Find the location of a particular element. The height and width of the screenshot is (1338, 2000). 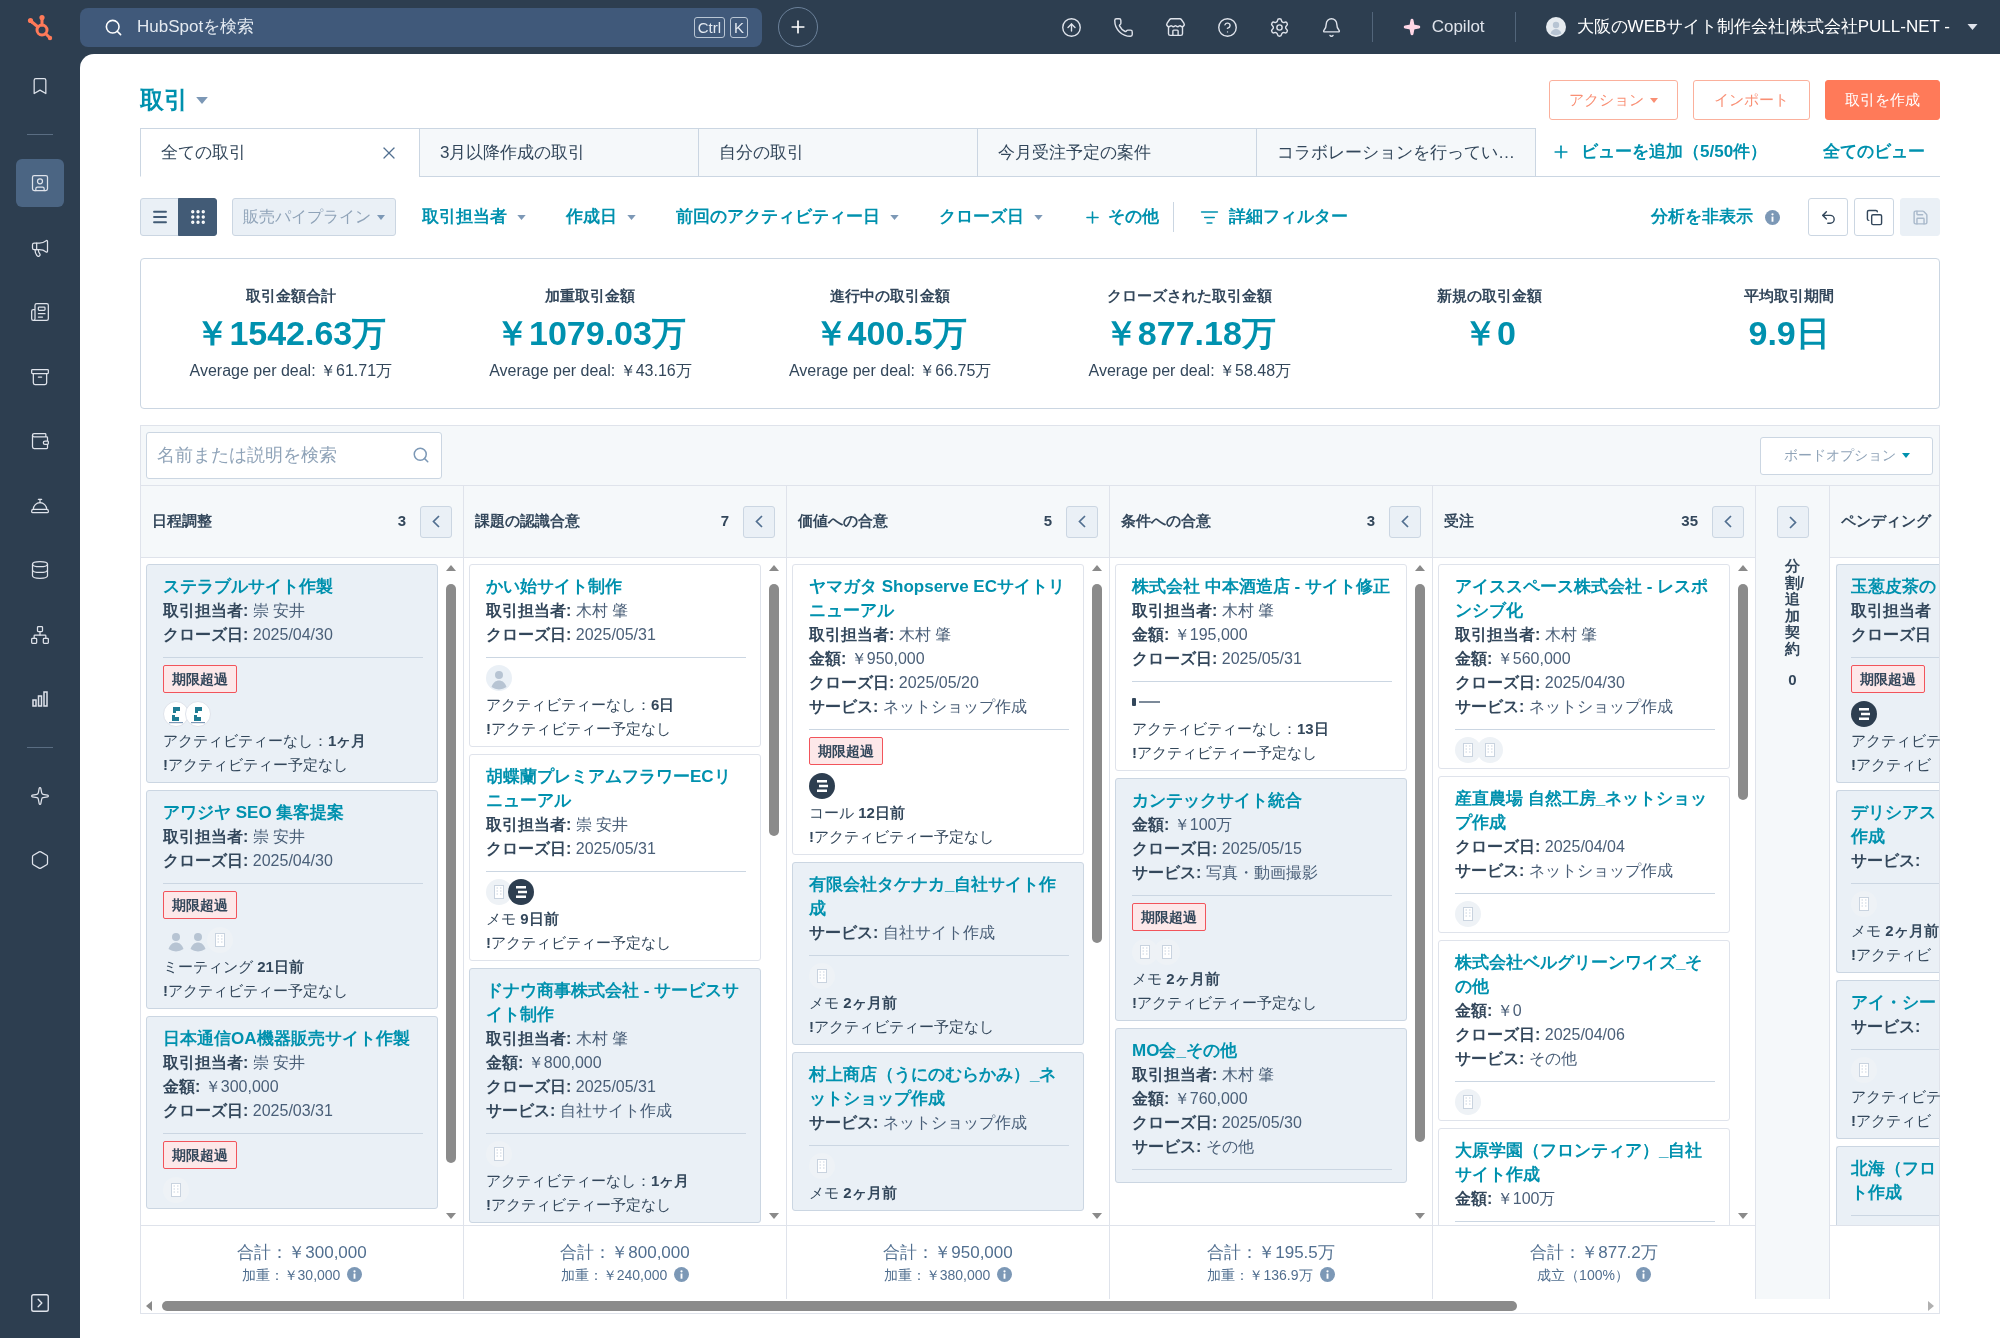

deal-card: 有限会社タケナカ_自社サイト作成 サービス: 自社サイト作成 メモ 2ヶ月前 !アクティビティー予定なし is located at coordinates (938, 953).